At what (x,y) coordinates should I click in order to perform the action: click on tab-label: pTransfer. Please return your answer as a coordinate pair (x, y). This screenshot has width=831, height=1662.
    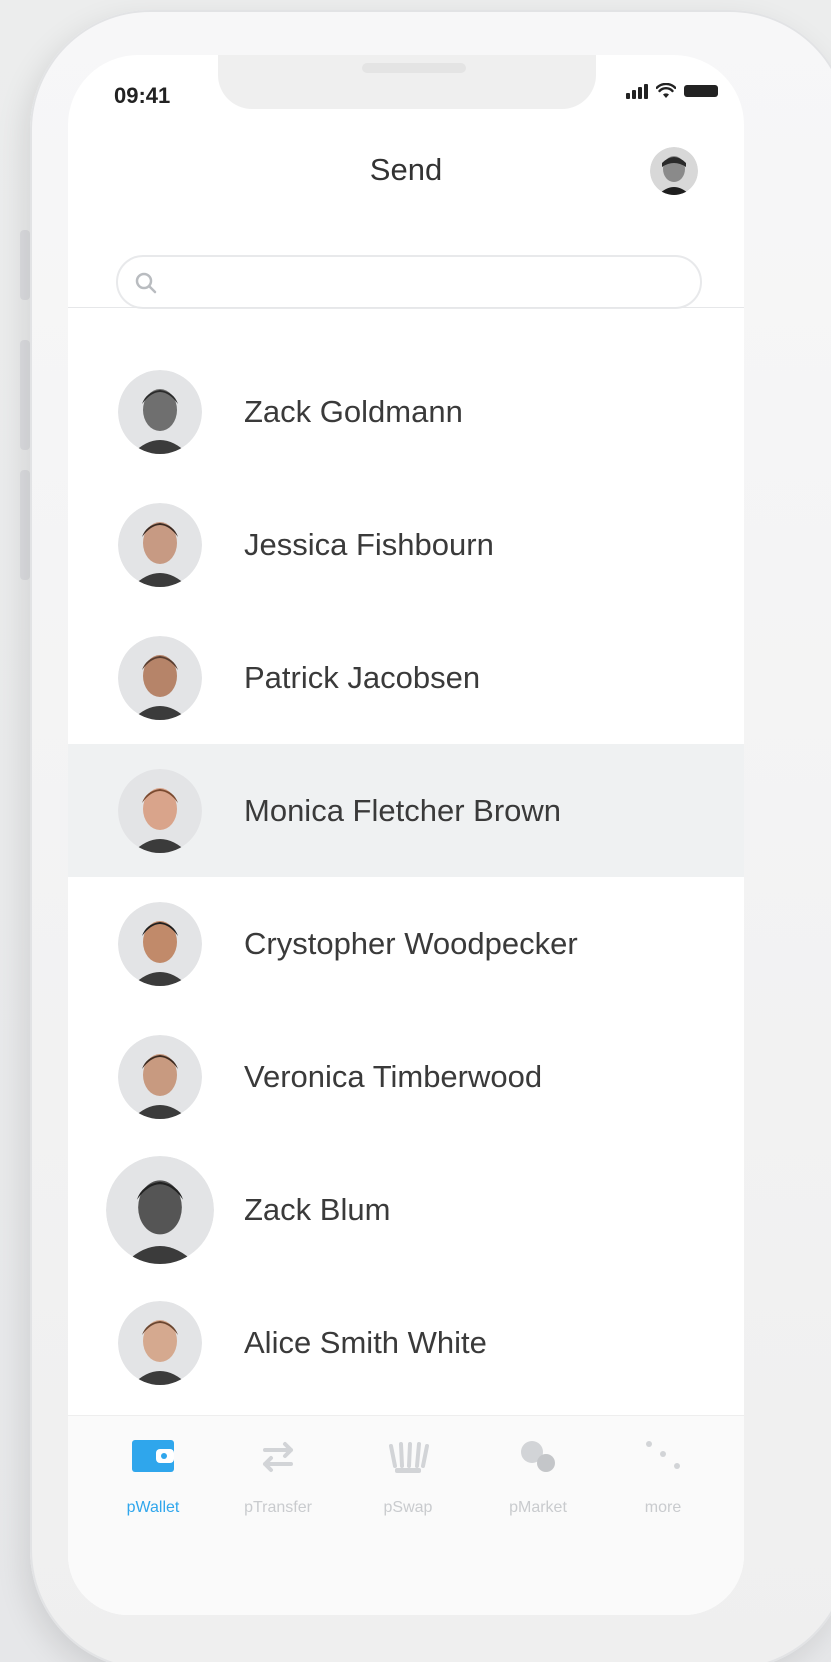
    Looking at the image, I should click on (278, 1507).